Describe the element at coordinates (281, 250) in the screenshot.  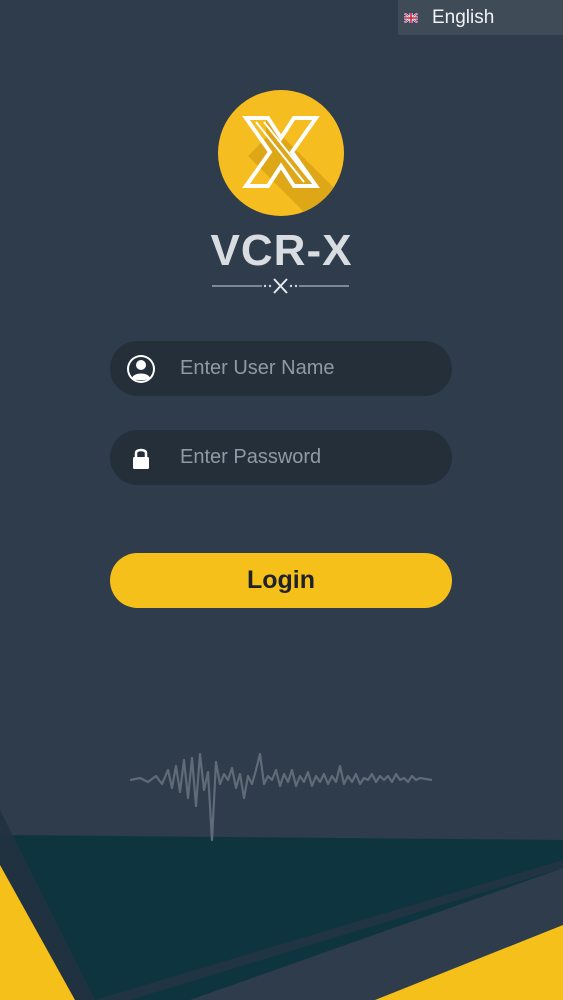
I see `brand-name: VCR-X` at that location.